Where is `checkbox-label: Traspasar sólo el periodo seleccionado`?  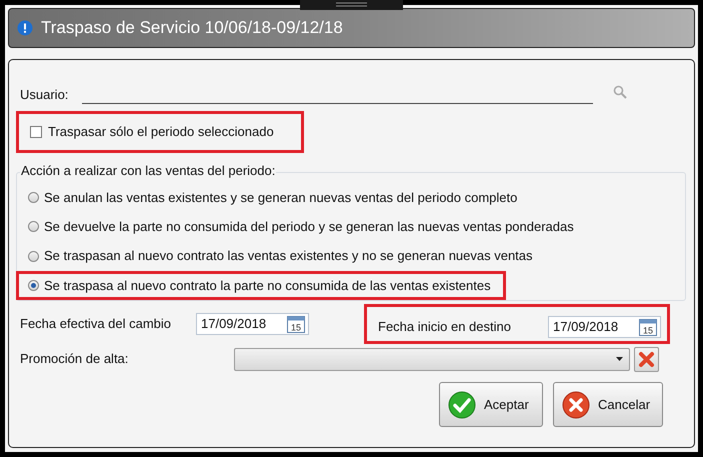
checkbox-label: Traspasar sólo el periodo seleccionado is located at coordinates (161, 132).